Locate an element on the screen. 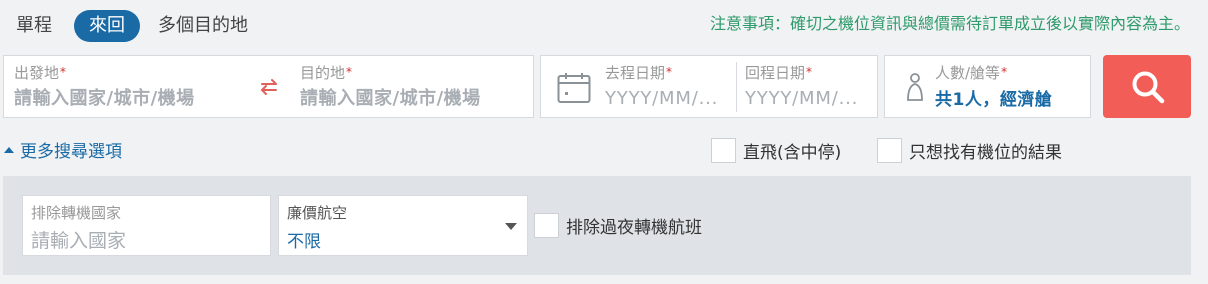 The height and width of the screenshot is (284, 1208). person-icon is located at coordinates (915, 87).